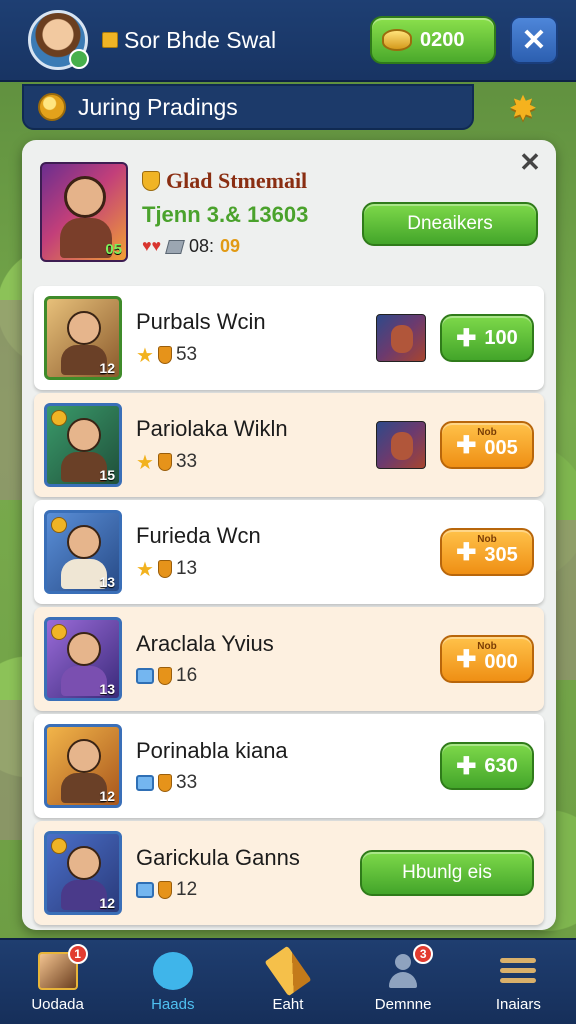 The image size is (576, 1024). What do you see at coordinates (173, 982) in the screenshot?
I see `nav-item-haads: Haads` at bounding box center [173, 982].